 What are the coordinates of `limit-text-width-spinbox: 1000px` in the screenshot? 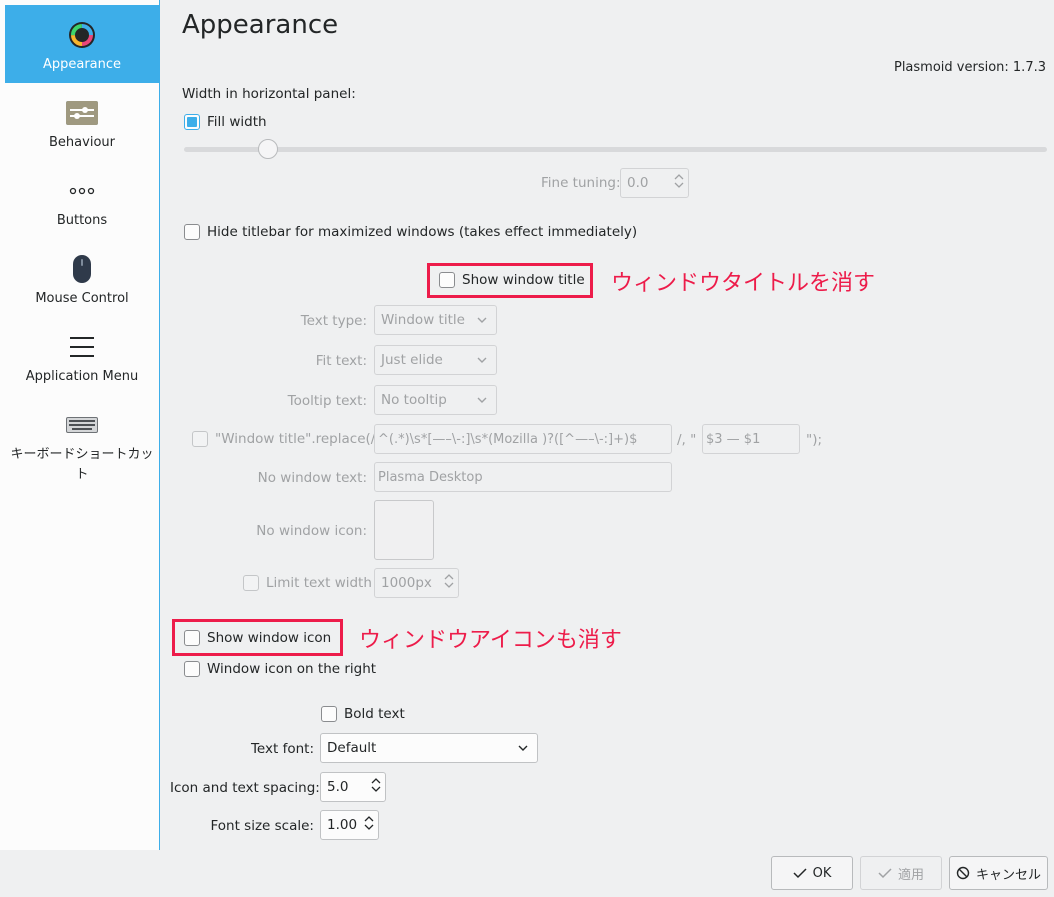 It's located at (416, 583).